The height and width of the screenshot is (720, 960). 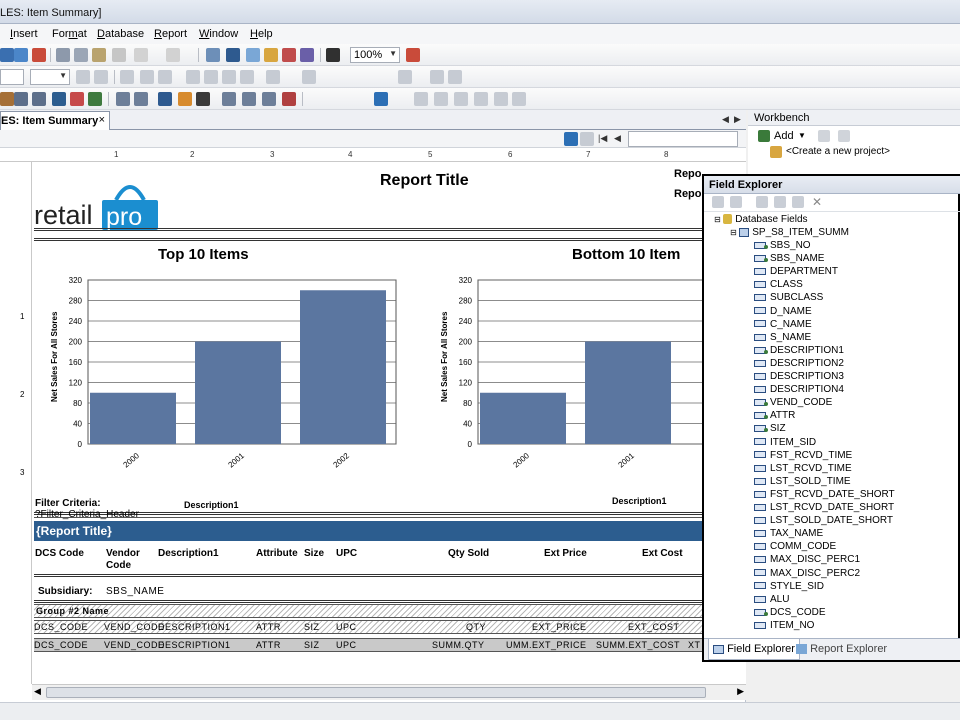 What do you see at coordinates (87, 514) in the screenshot?
I see `filter-criteria-value: ?Filter_Criteria_Header` at bounding box center [87, 514].